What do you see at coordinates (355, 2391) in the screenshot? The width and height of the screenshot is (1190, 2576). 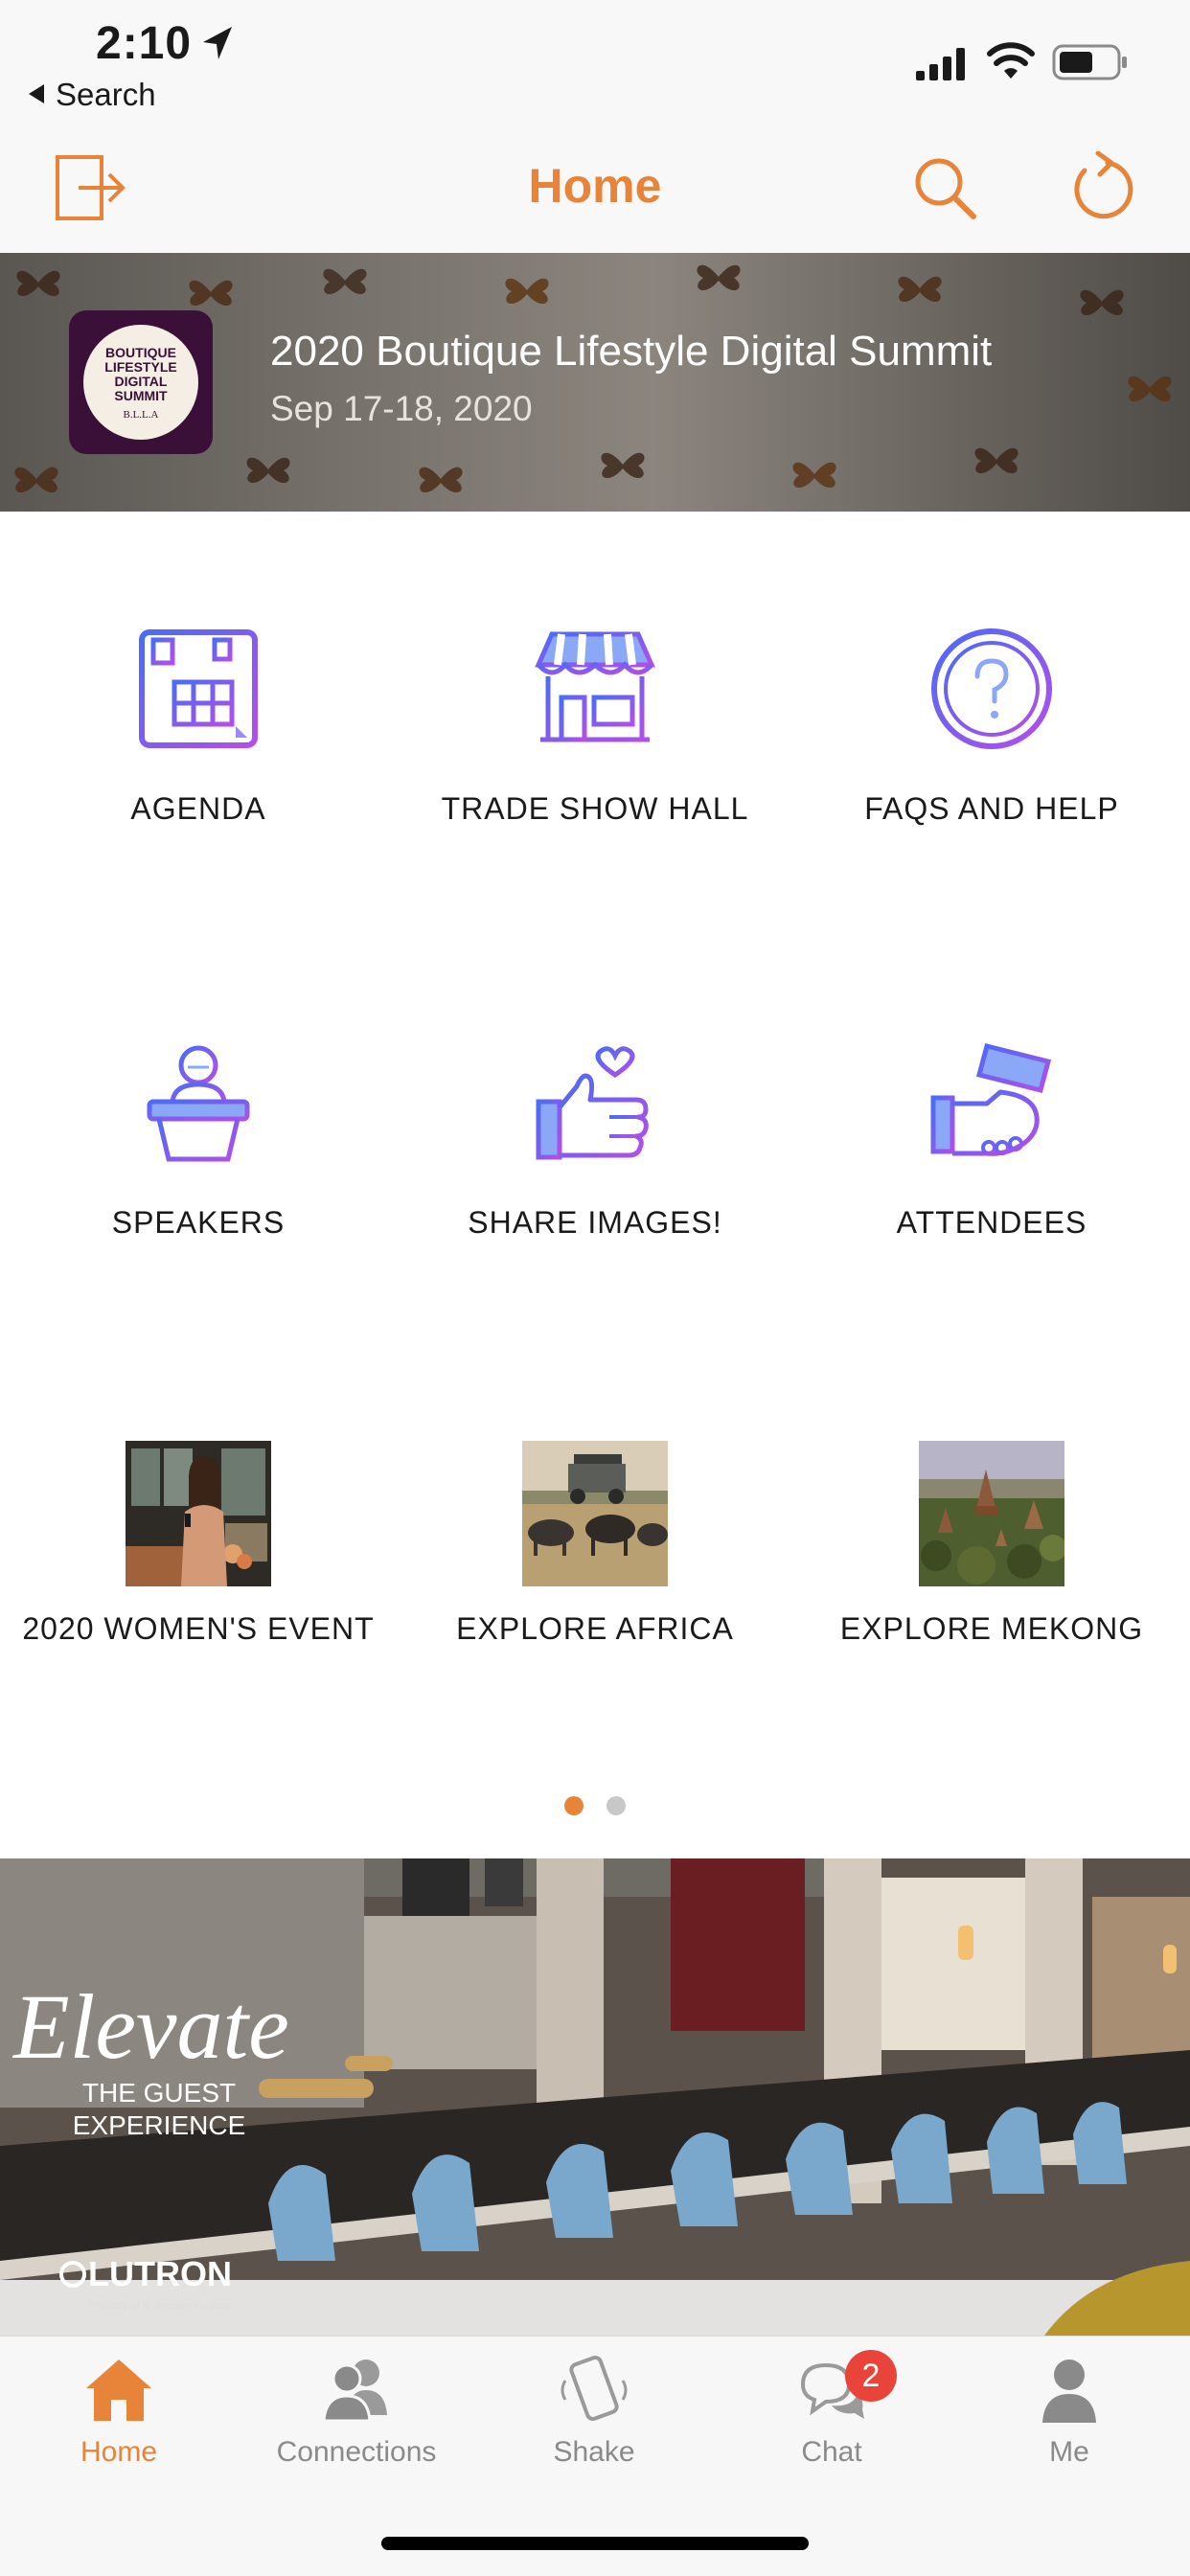 I see `people-icon` at bounding box center [355, 2391].